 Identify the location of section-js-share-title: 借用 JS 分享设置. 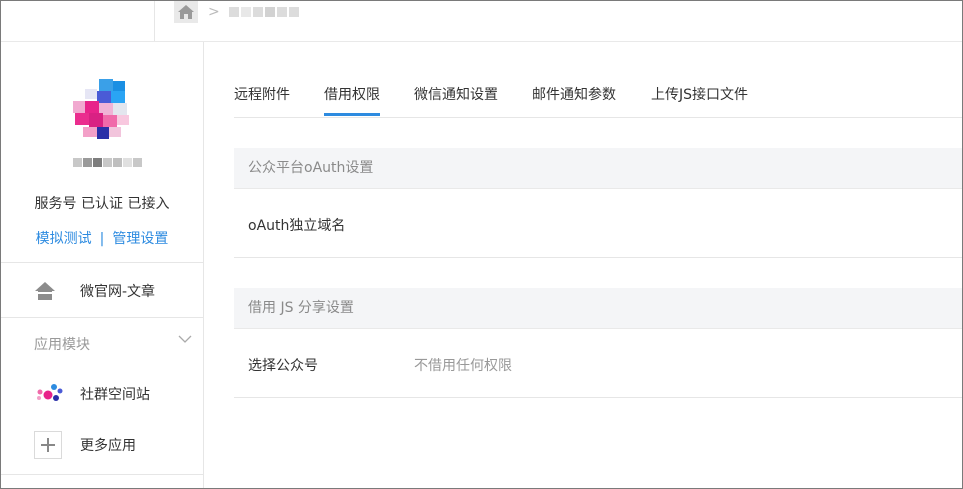
(598, 308).